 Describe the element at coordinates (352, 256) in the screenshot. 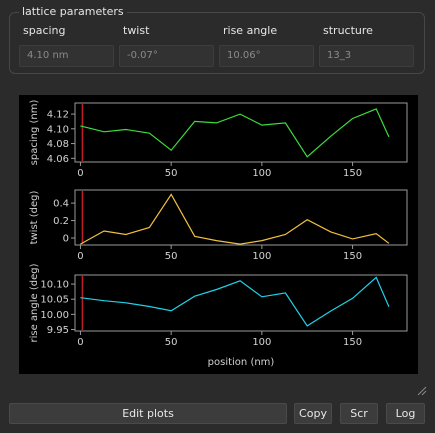

I see `twist-xtick-label: 150` at that location.